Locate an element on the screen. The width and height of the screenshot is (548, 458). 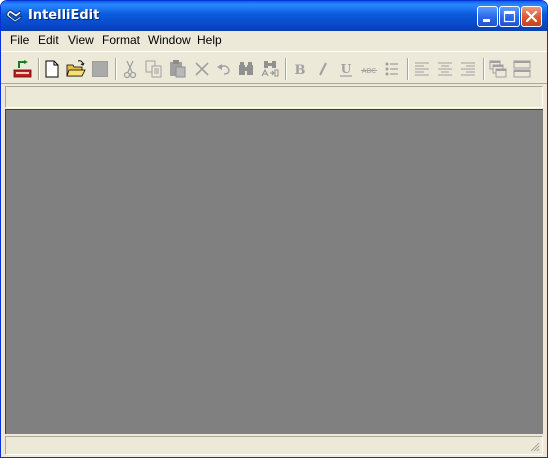
copy-icon is located at coordinates (153, 69).